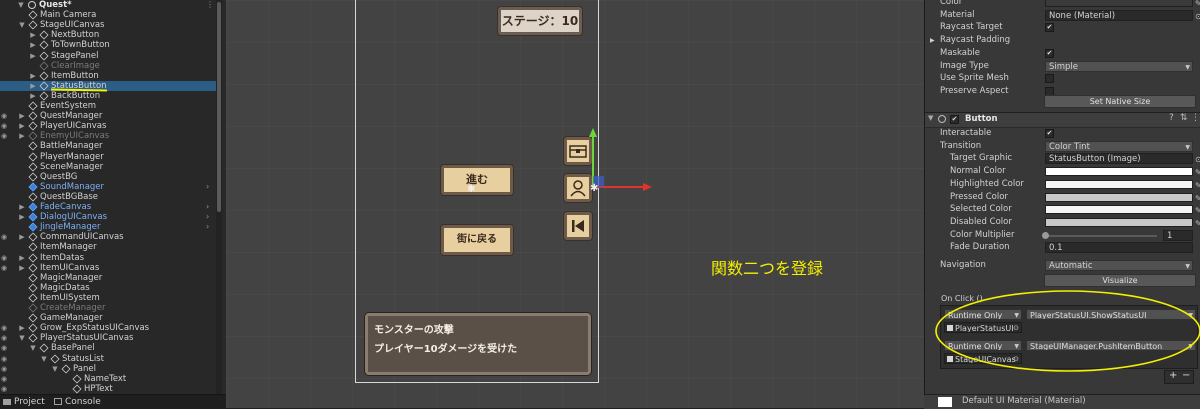  I want to click on hierarchy-scroll-thumb, so click(219, 107).